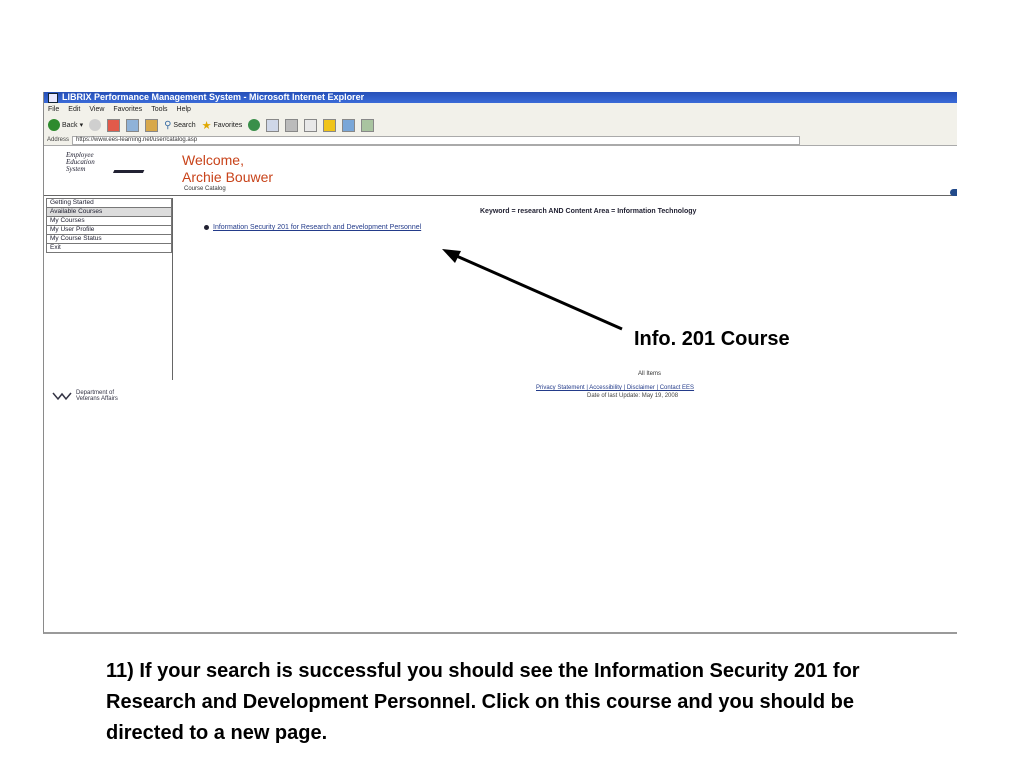  I want to click on callout-arrow, so click(532, 290).